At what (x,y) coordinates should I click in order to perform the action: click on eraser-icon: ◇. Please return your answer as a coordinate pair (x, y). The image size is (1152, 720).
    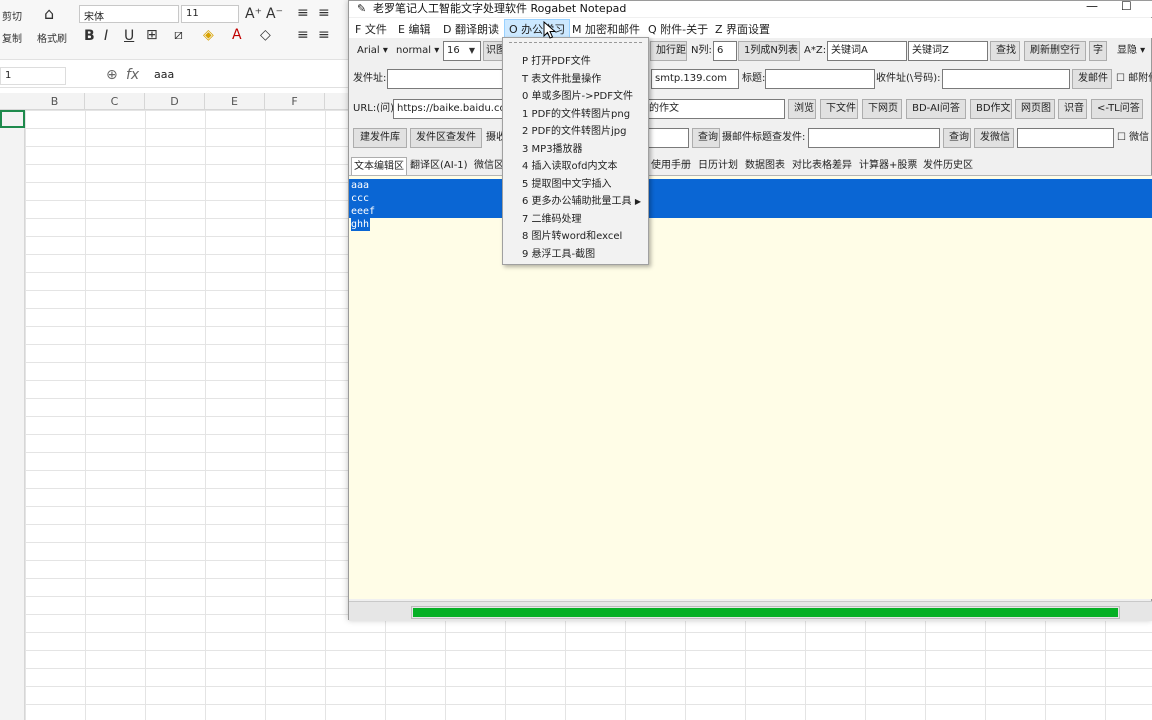
    Looking at the image, I should click on (265, 35).